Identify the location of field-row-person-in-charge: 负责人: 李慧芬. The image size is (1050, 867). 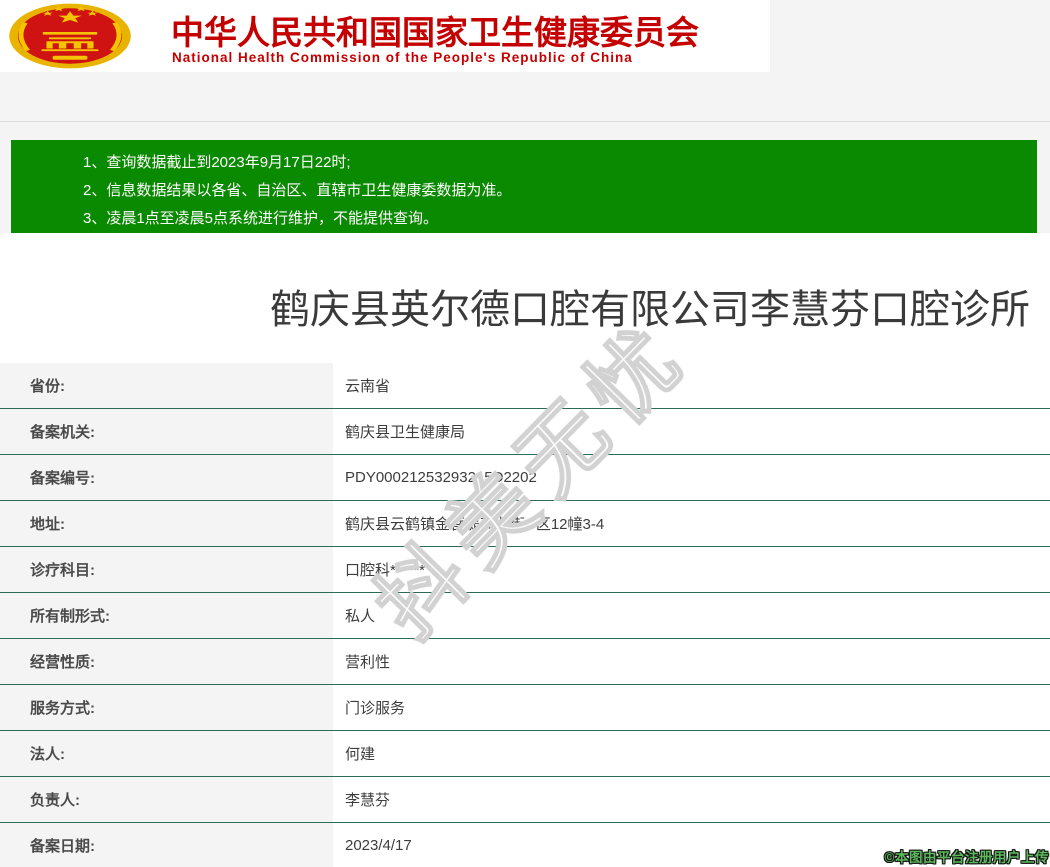
(525, 800).